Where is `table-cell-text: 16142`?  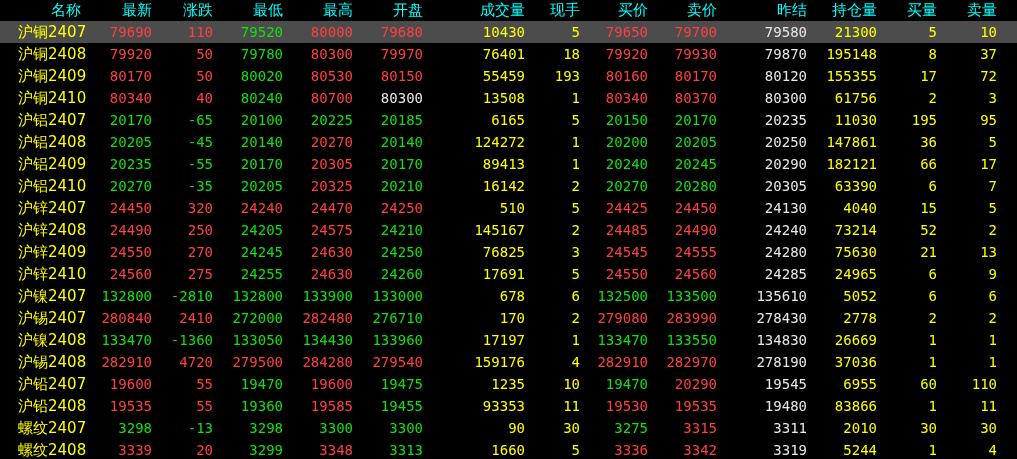
table-cell-text: 16142 is located at coordinates (503, 186).